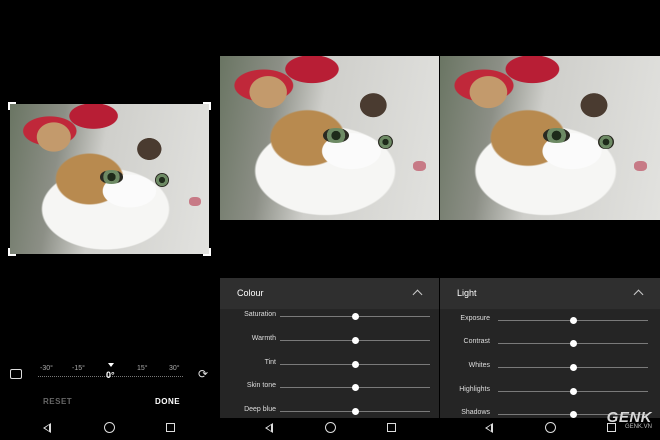 The width and height of the screenshot is (660, 440). Describe the element at coordinates (475, 412) in the screenshot. I see `slider-label: Shadows` at that location.